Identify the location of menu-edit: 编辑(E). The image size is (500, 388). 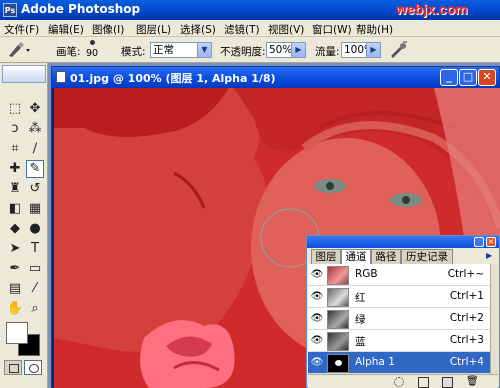
(66, 29).